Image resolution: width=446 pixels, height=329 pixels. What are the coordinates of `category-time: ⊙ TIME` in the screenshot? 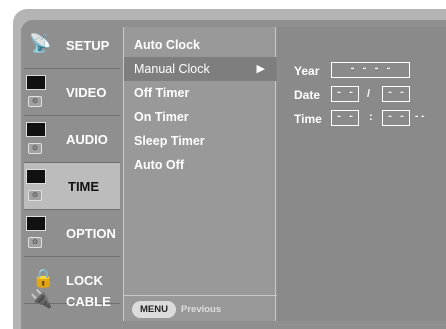 It's located at (72, 186).